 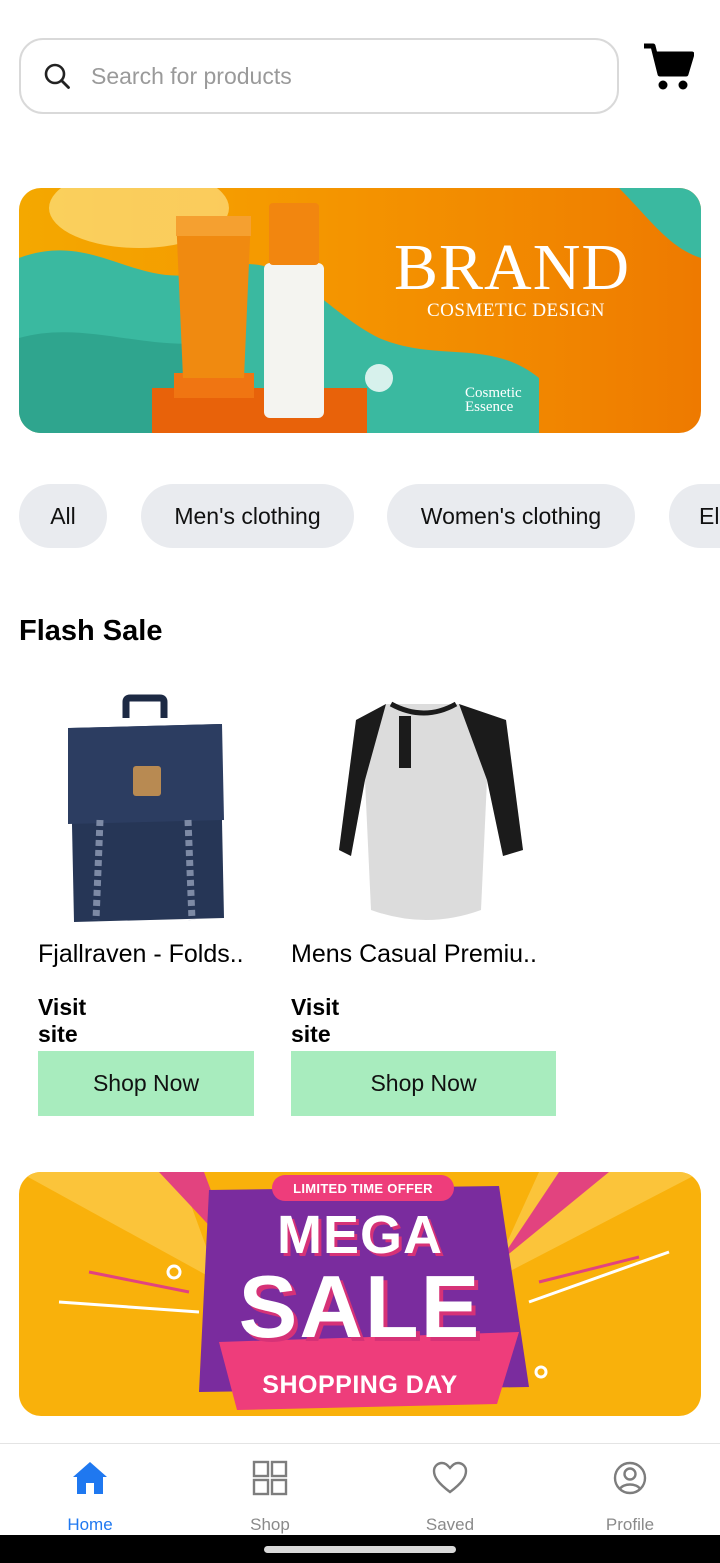 I want to click on product-name: Mens Casual Premiu.., so click(x=414, y=954).